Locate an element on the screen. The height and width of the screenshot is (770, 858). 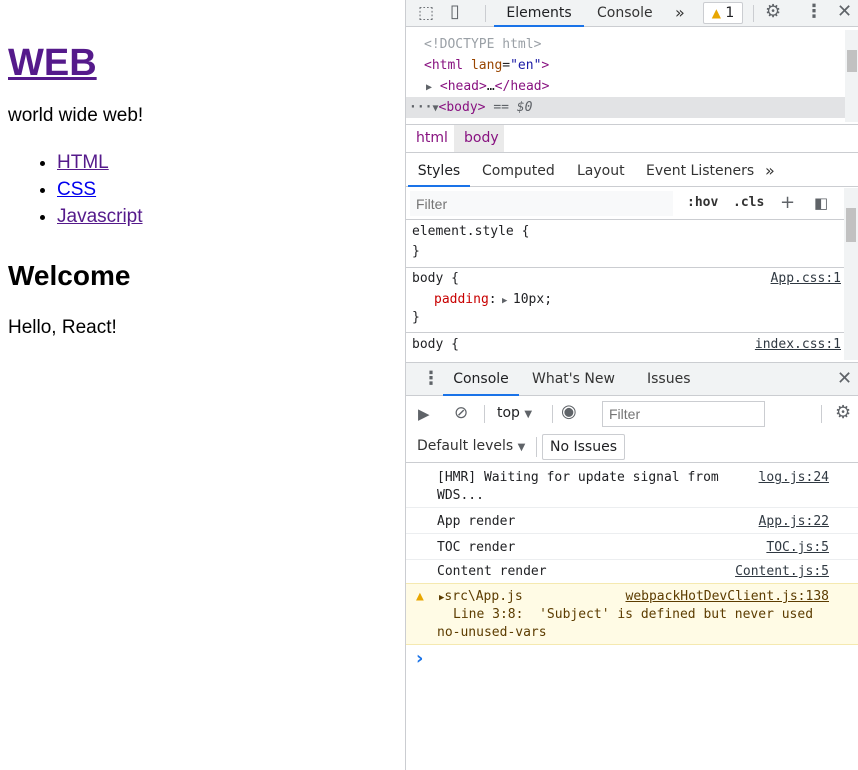
heading-link: WEB is located at coordinates (52, 63).